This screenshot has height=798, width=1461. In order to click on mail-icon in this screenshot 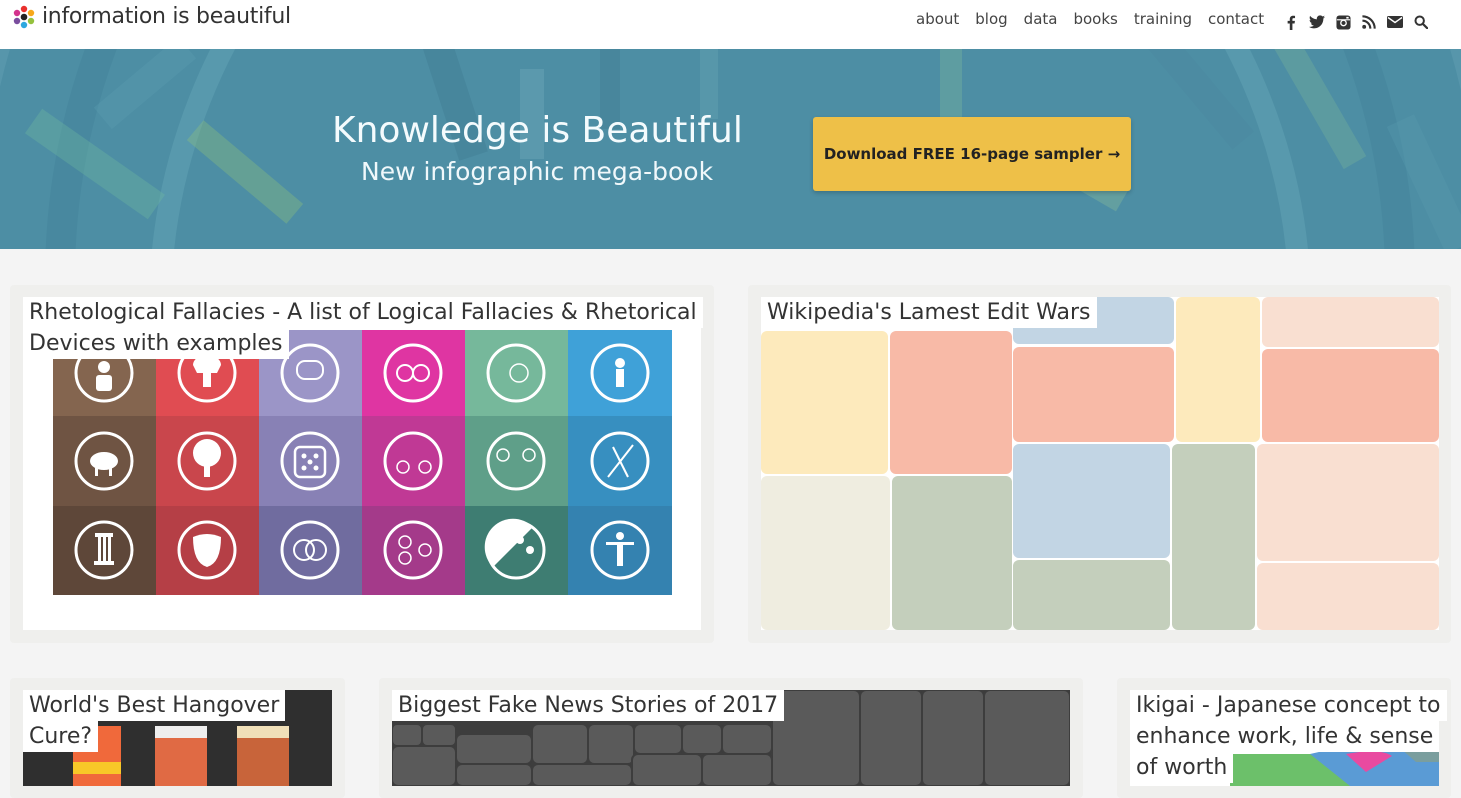, I will do `click(1395, 22)`.